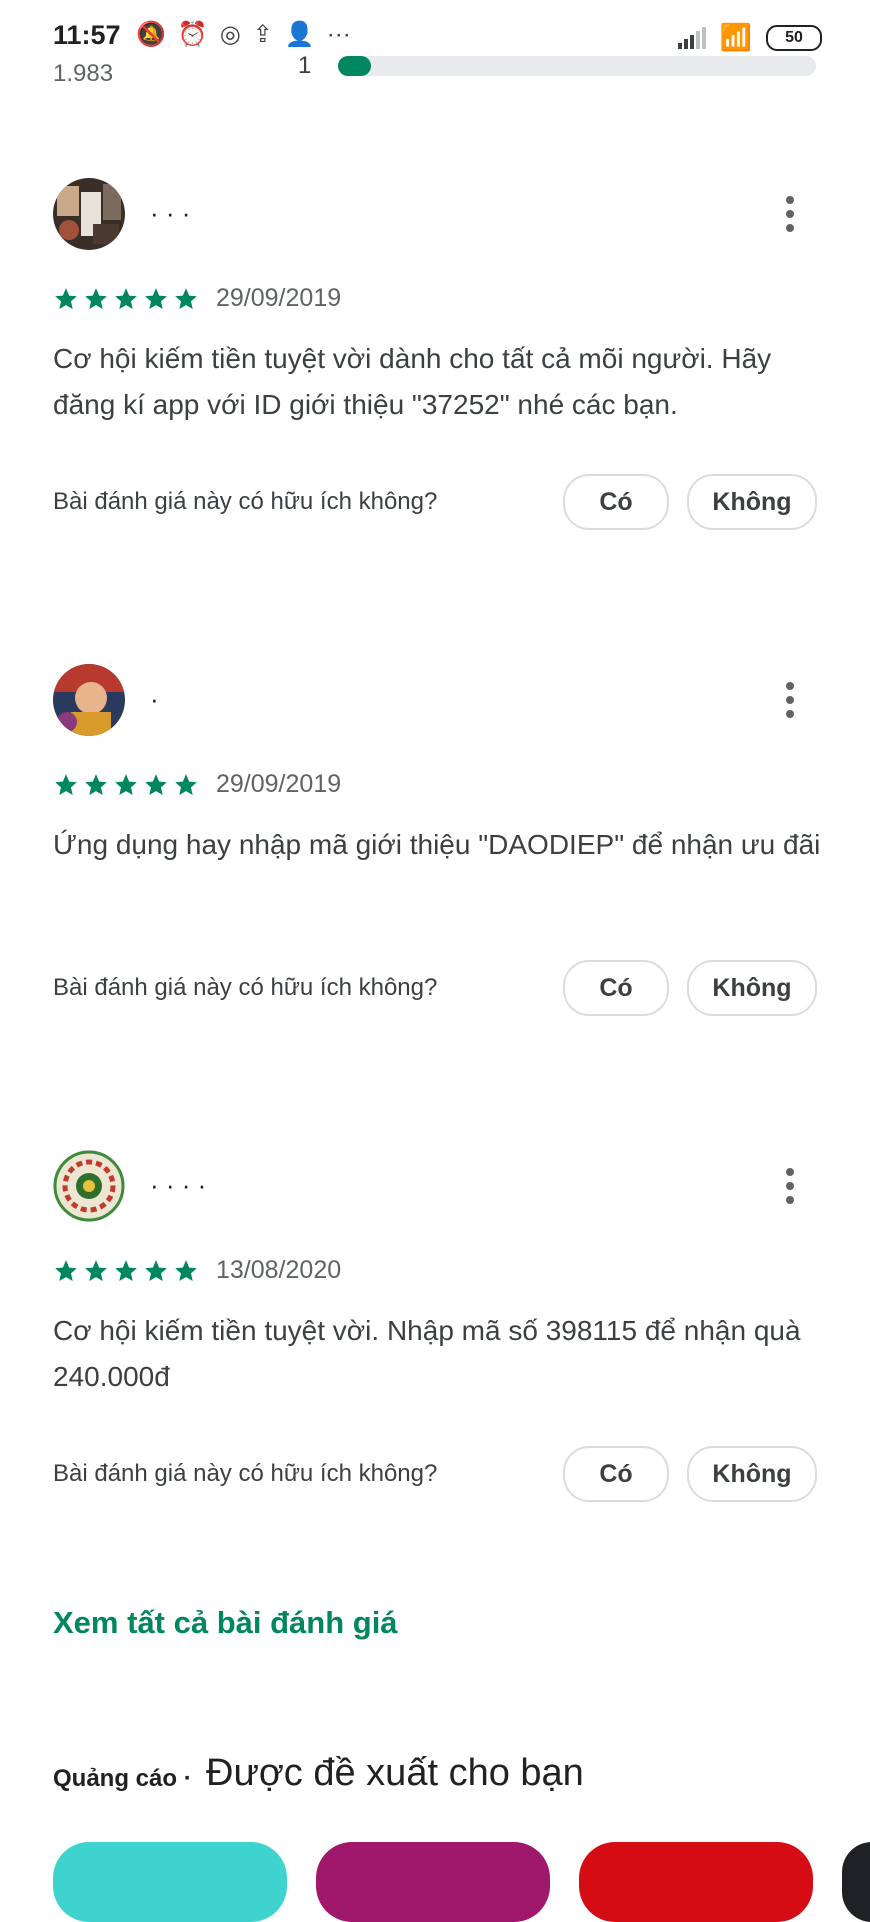 The height and width of the screenshot is (1922, 870). I want to click on upload-icon: ⇪, so click(262, 34).